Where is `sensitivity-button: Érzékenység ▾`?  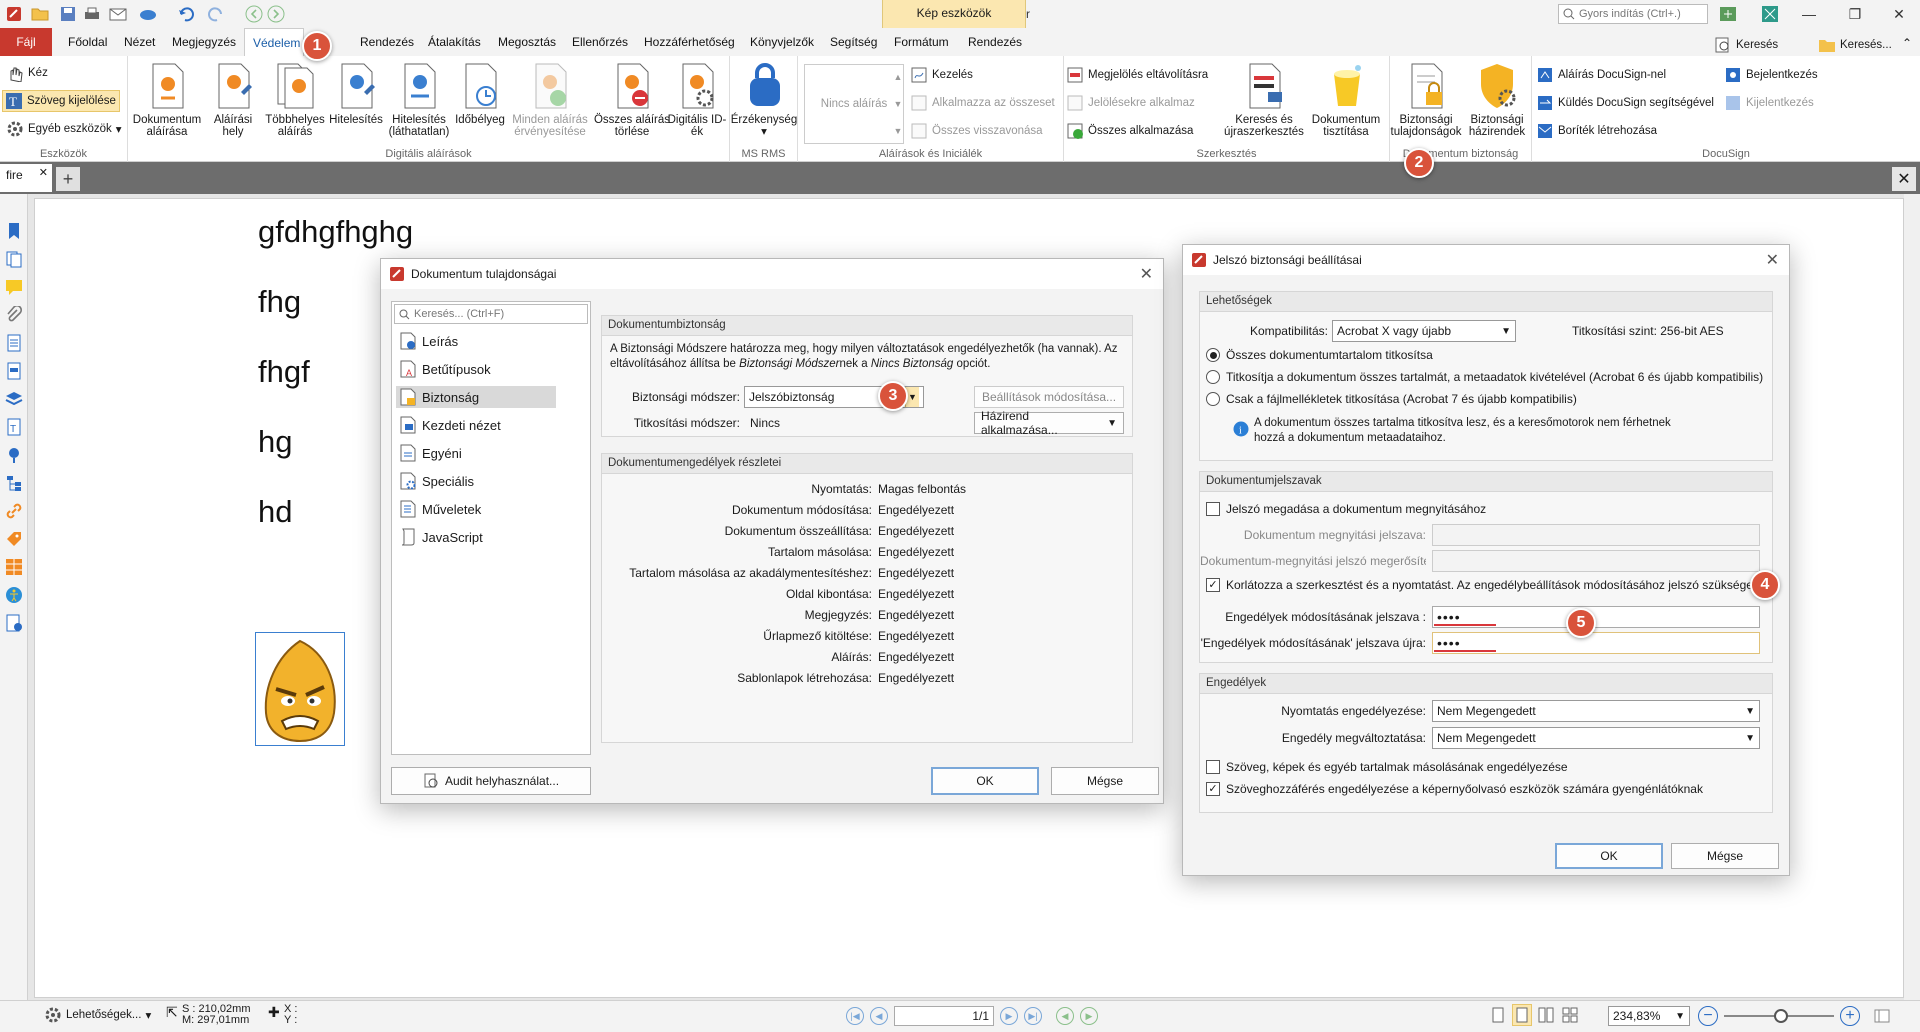
sensitivity-button: Érzékenység ▾ is located at coordinates (764, 100).